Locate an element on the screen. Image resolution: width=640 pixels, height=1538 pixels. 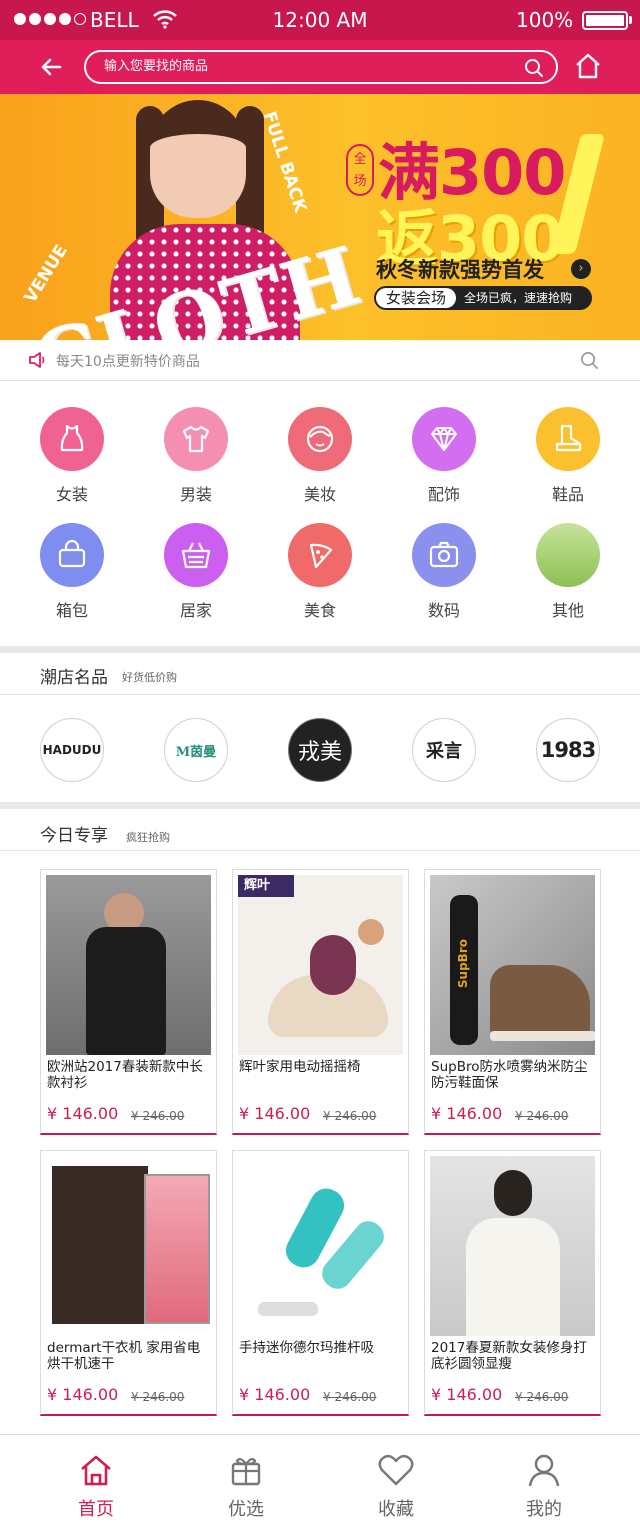
brand-name: 采言 is located at coordinates (444, 751).